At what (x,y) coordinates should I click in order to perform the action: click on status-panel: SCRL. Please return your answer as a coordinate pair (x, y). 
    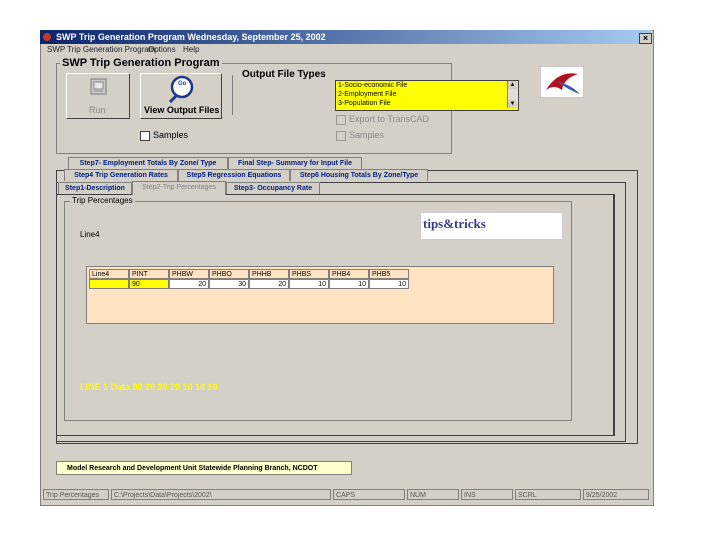
    Looking at the image, I should click on (548, 494).